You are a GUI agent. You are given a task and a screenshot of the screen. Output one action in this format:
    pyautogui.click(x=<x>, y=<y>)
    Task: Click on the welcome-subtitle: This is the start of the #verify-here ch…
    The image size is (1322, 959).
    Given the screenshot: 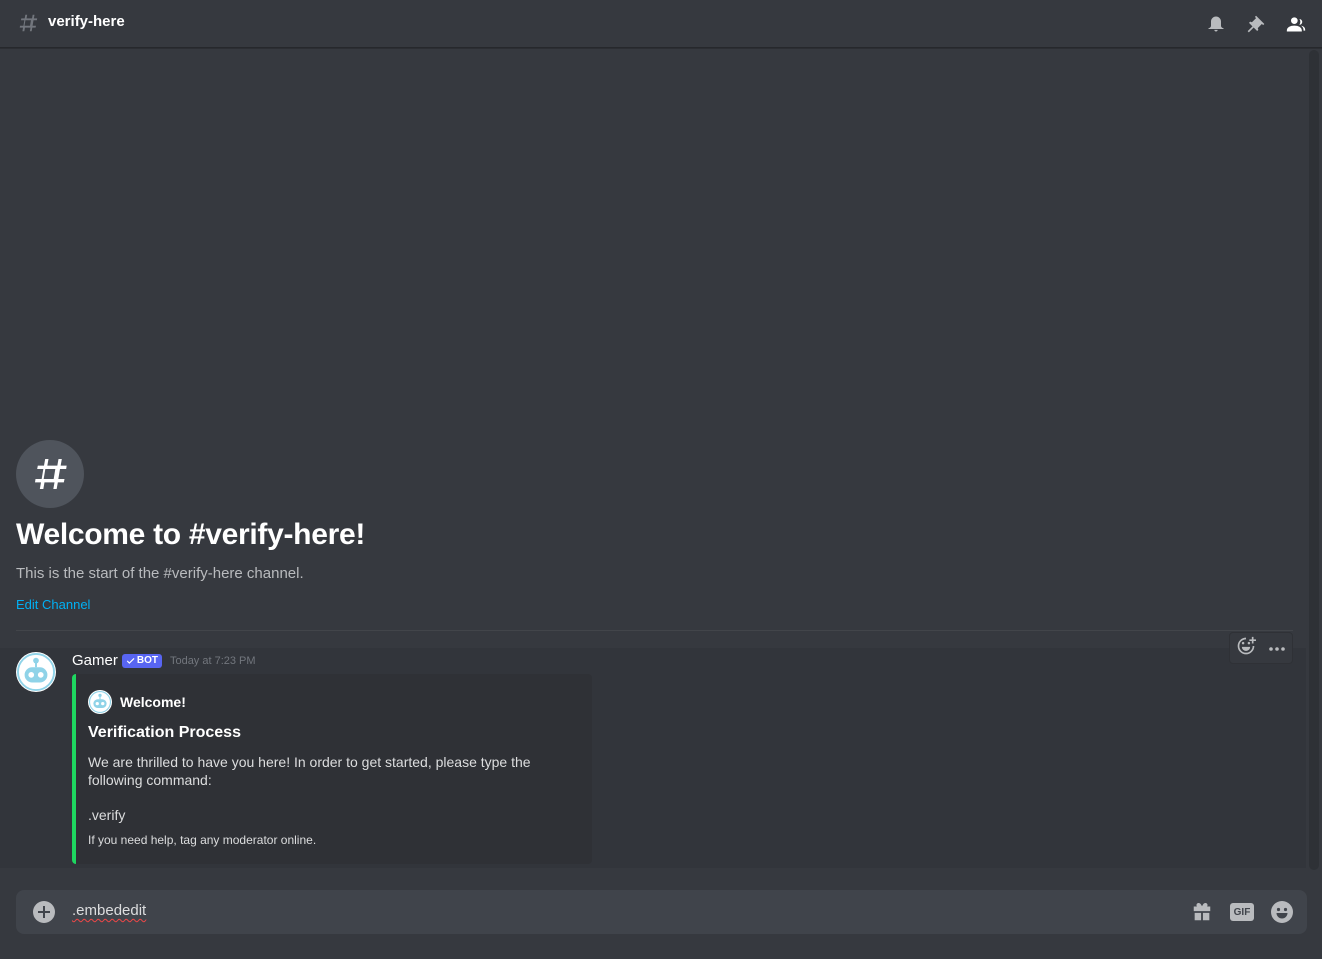 What is the action you would take?
    pyautogui.click(x=160, y=573)
    